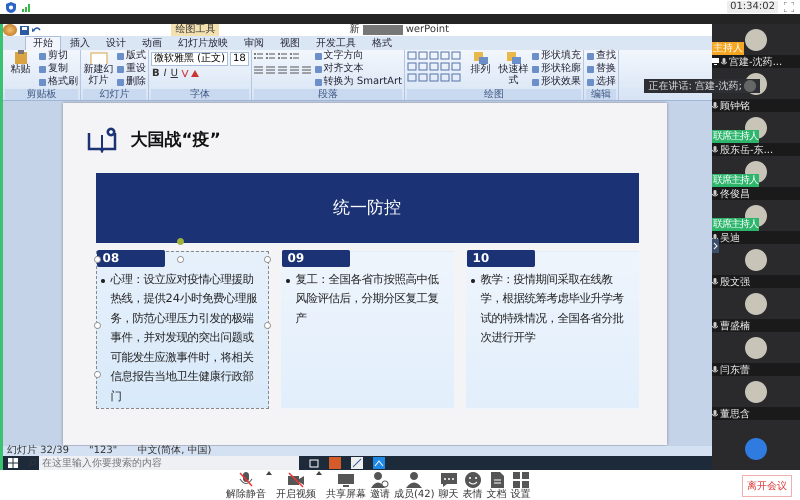 This screenshot has height=500, width=800. Describe the element at coordinates (246, 485) in the screenshot. I see `toolbar-button: 解除静音` at that location.